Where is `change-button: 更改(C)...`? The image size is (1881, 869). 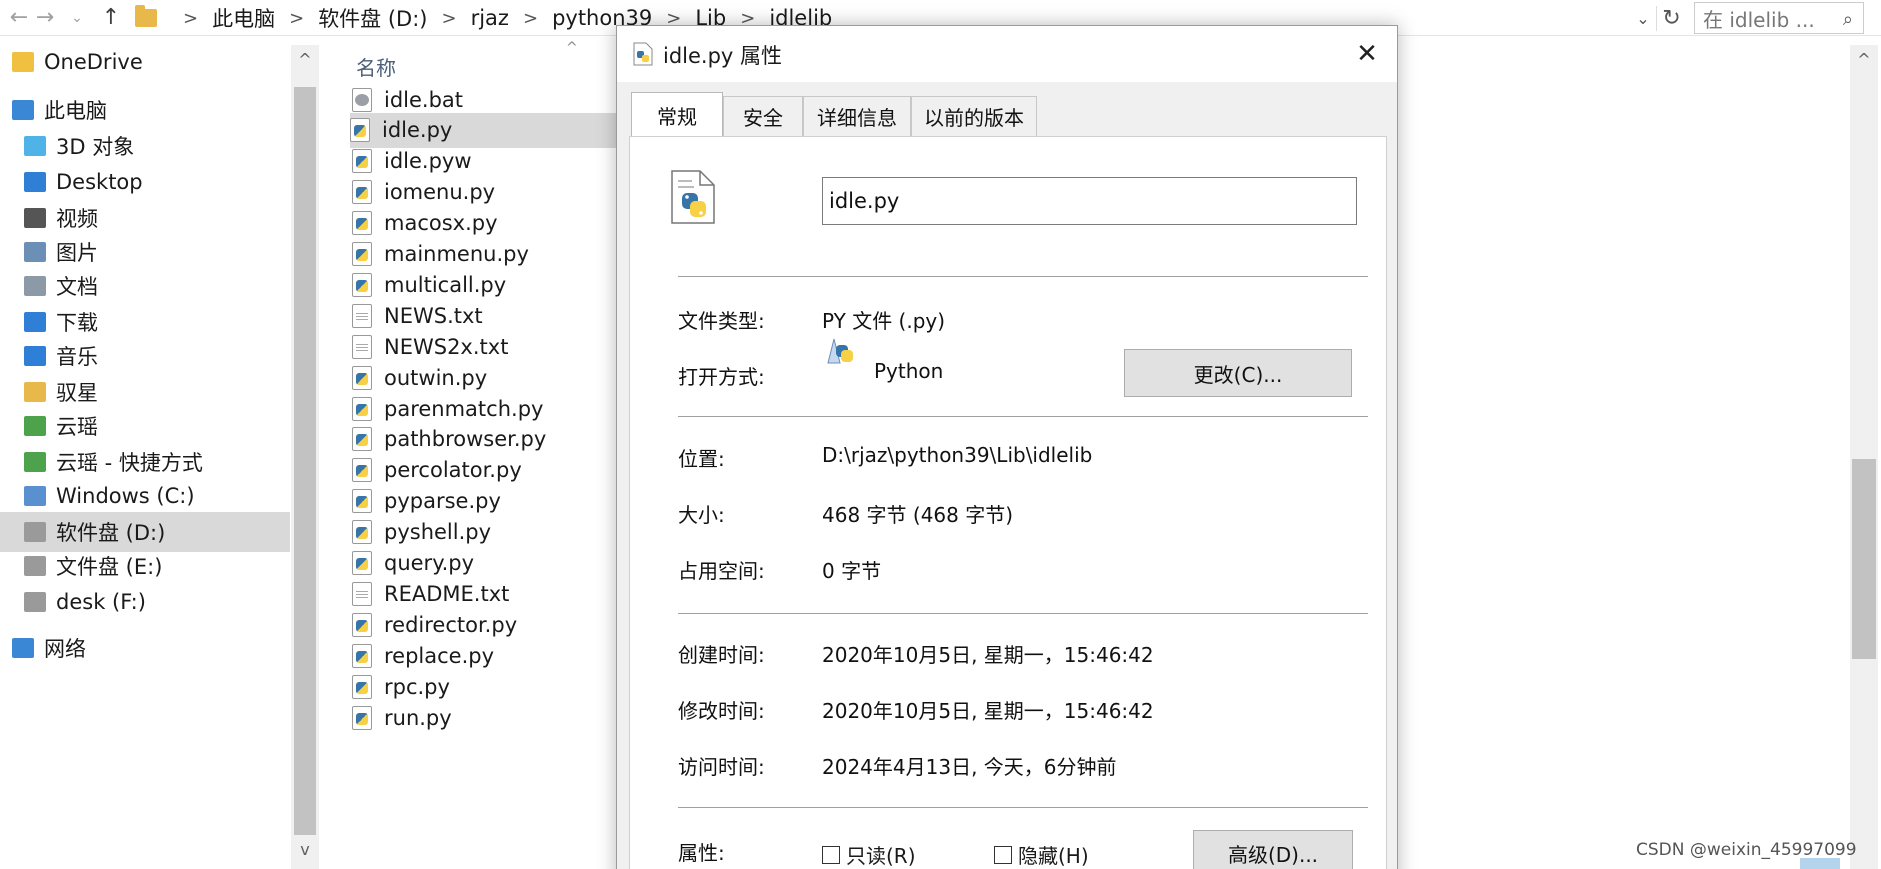 change-button: 更改(C)... is located at coordinates (1238, 373).